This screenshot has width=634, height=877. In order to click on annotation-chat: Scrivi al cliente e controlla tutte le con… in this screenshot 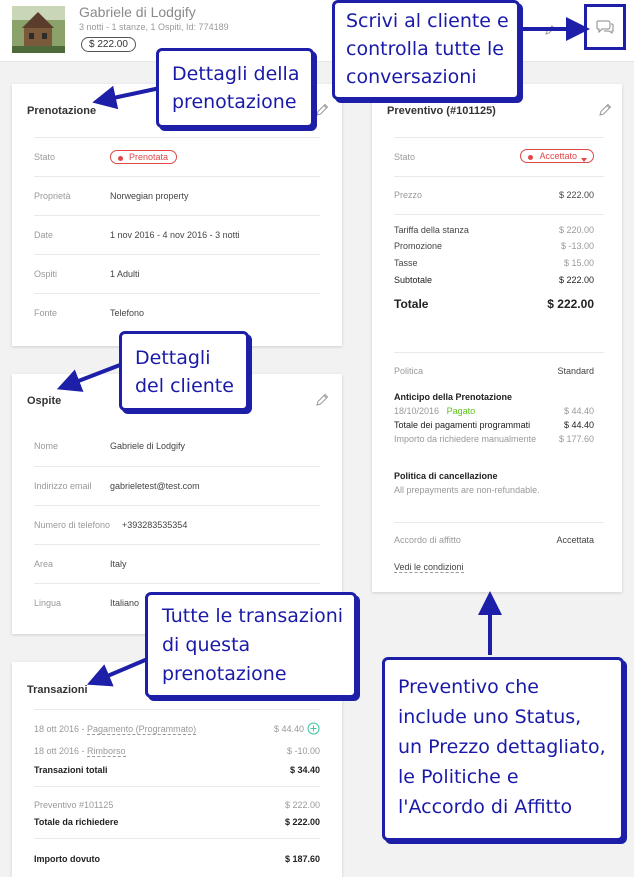, I will do `click(426, 50)`.